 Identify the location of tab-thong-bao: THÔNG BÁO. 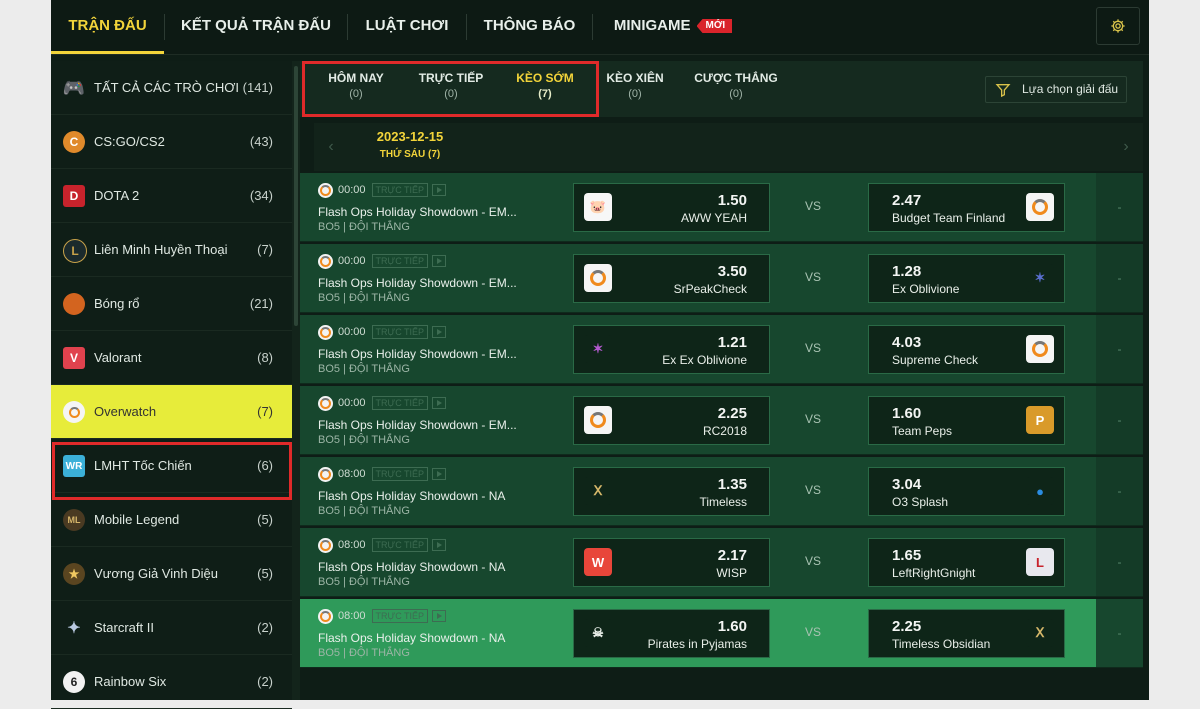
(529, 27).